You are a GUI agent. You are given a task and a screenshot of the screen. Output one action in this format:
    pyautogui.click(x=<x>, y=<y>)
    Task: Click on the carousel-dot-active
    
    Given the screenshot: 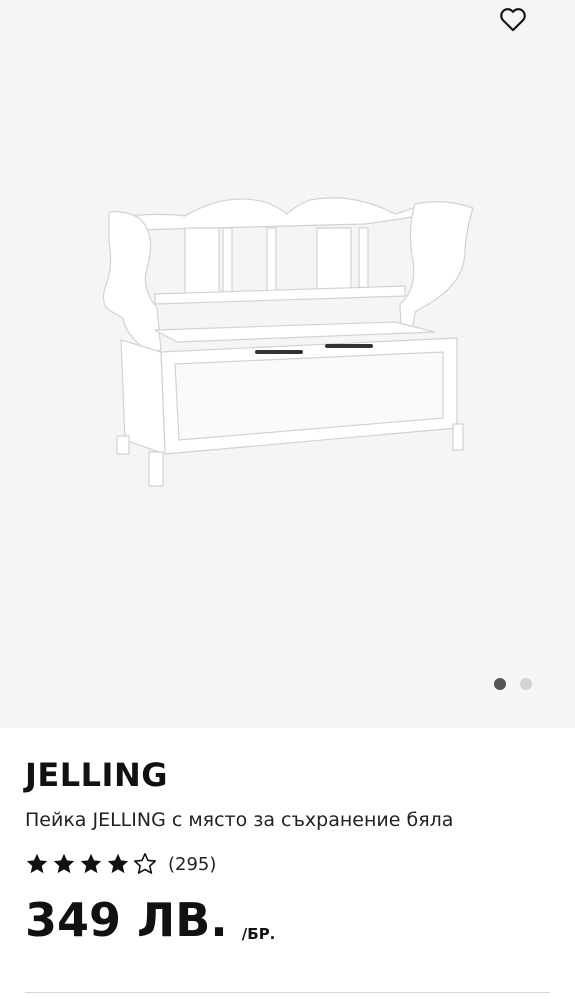 What is the action you would take?
    pyautogui.click(x=500, y=684)
    